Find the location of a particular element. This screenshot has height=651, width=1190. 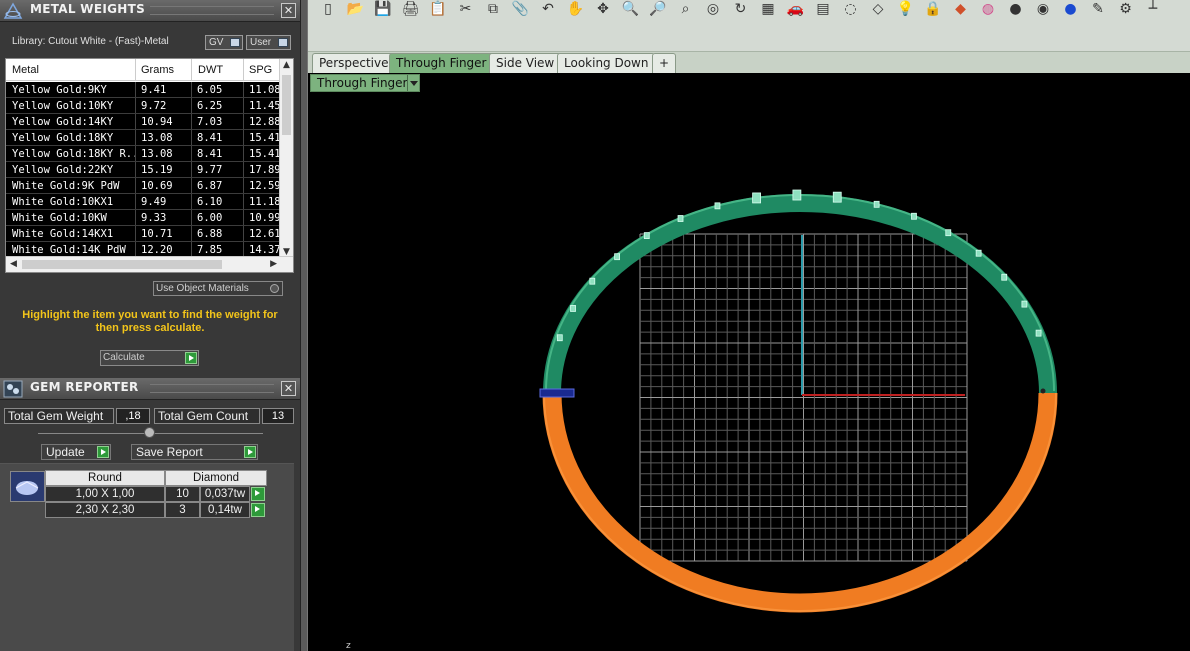

col-header-spg: SPG is located at coordinates (260, 70).